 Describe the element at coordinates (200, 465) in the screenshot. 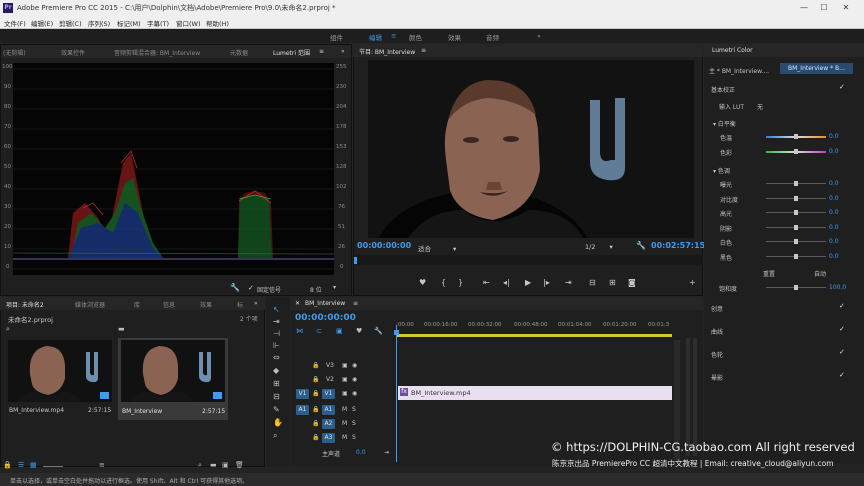

I see `find-icon: ⌕` at that location.